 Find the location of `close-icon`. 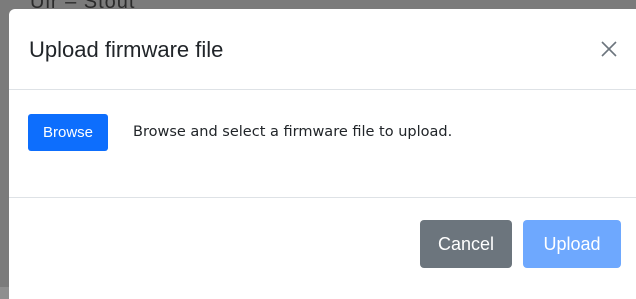

close-icon is located at coordinates (609, 49).